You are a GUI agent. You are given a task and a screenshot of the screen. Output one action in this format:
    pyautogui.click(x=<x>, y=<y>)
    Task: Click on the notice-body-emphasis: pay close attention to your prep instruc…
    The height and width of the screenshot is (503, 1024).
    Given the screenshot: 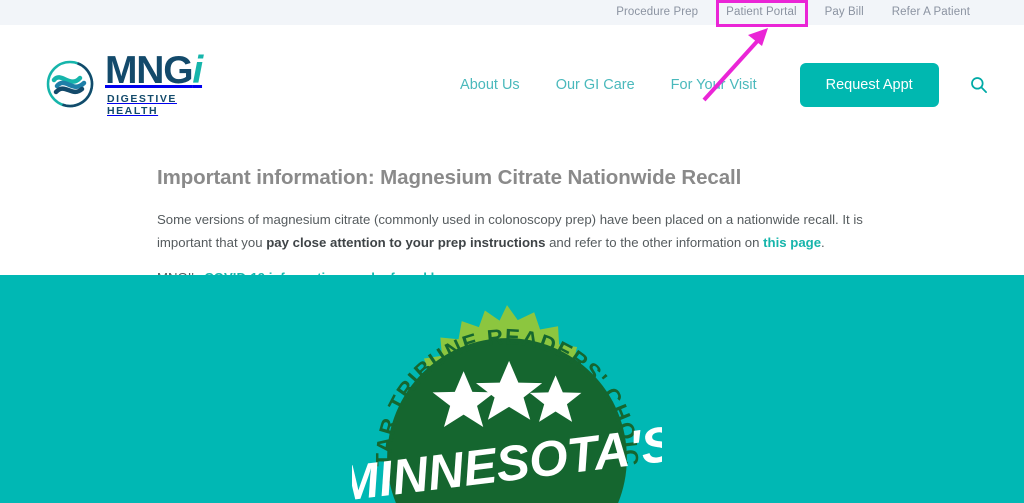 What is the action you would take?
    pyautogui.click(x=406, y=243)
    